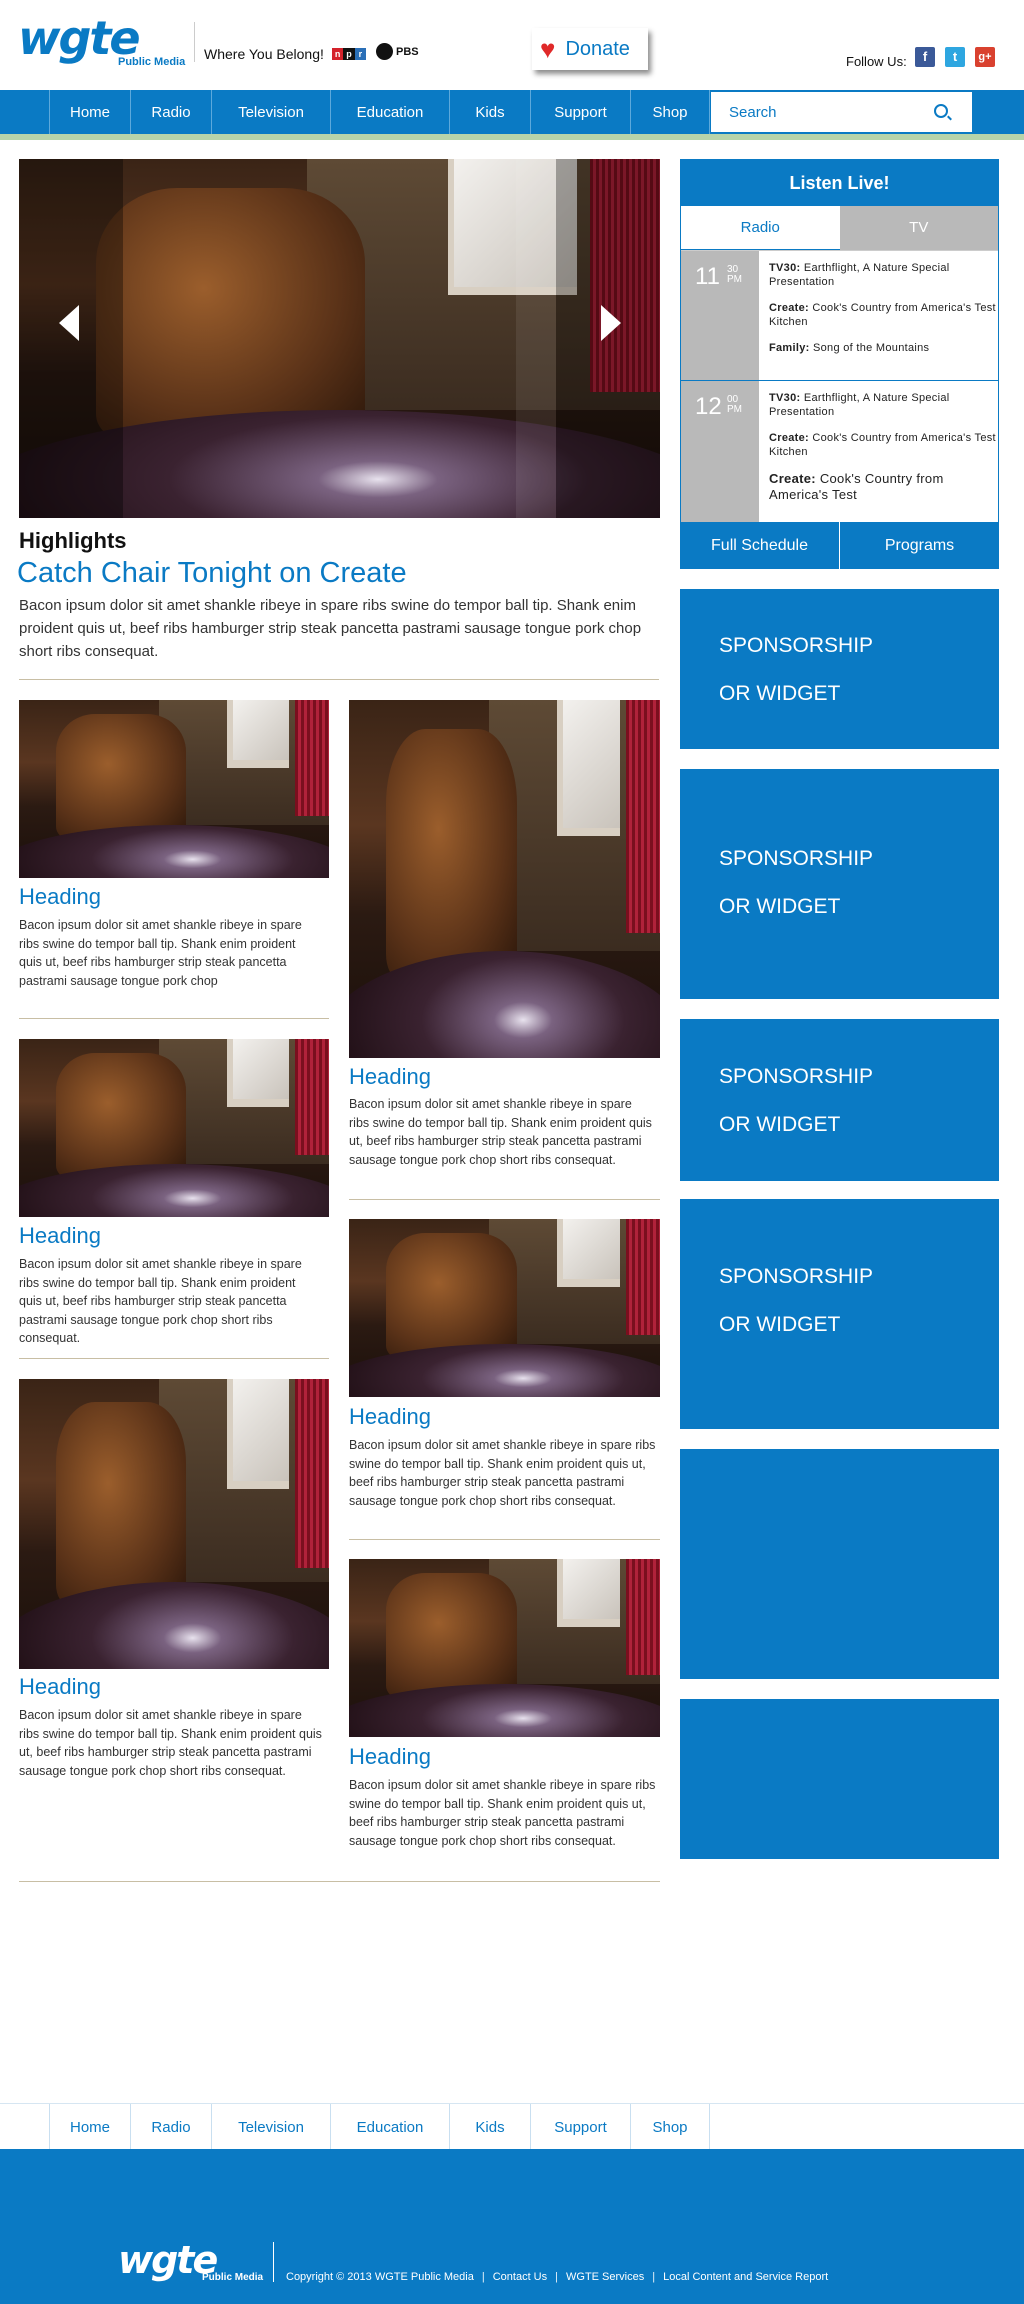 The height and width of the screenshot is (2304, 1024). Describe the element at coordinates (580, 2127) in the screenshot. I see `footer-nav-support: Support` at that location.